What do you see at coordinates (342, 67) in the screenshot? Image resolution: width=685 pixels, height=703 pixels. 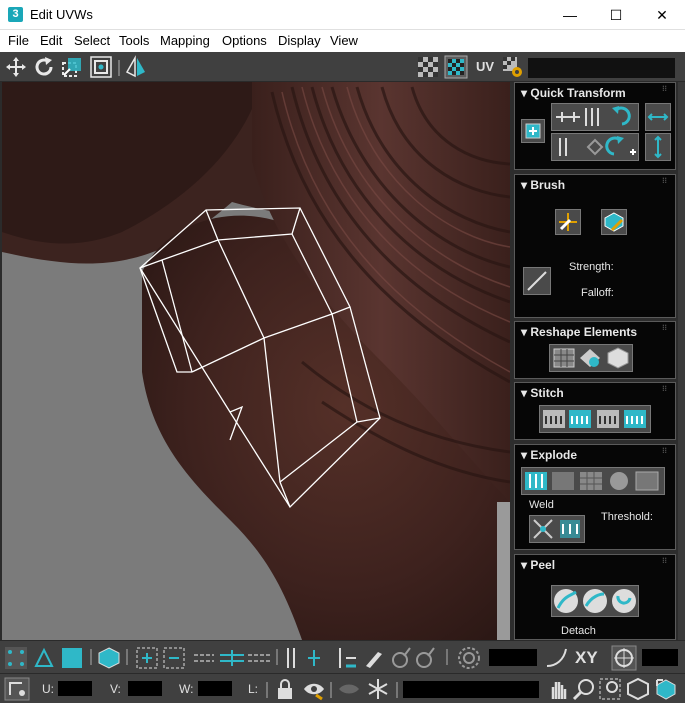 I see `top-toolbar: UV` at bounding box center [342, 67].